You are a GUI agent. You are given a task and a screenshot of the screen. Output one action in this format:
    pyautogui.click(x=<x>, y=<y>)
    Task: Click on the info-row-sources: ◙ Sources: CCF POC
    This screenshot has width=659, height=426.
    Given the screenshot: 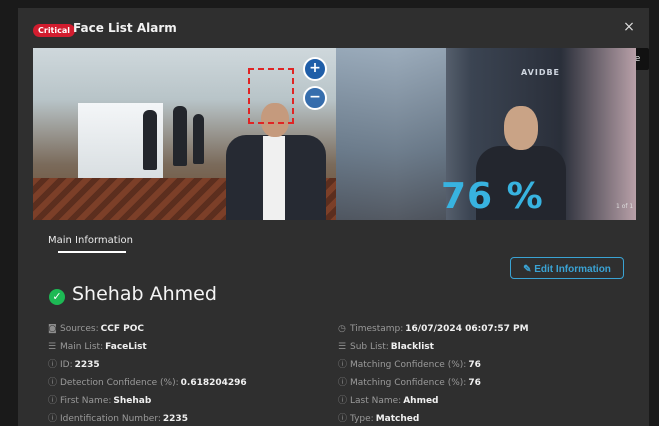 What is the action you would take?
    pyautogui.click(x=147, y=329)
    